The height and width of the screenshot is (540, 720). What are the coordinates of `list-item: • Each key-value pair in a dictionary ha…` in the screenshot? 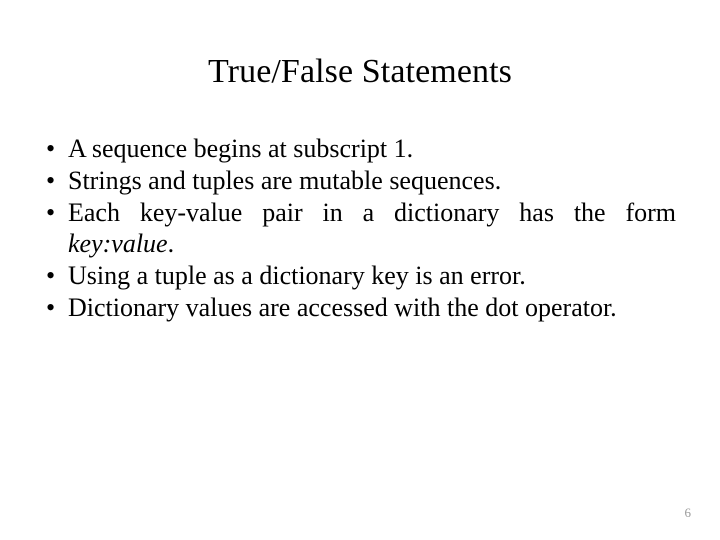 It's located at (356, 228).